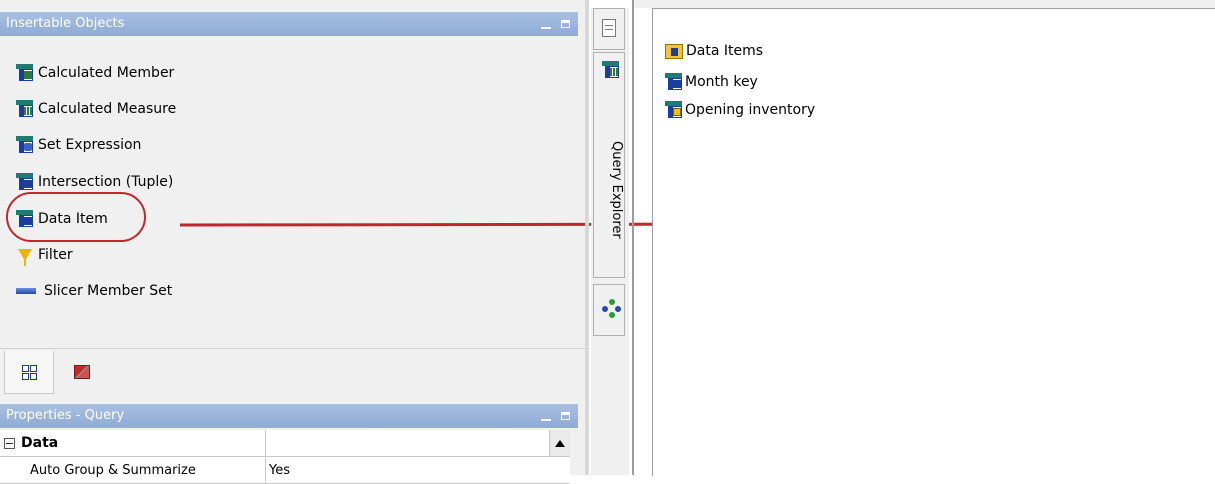 The width and height of the screenshot is (1215, 484). I want to click on object-calculated-member: Calculated Member, so click(95, 73).